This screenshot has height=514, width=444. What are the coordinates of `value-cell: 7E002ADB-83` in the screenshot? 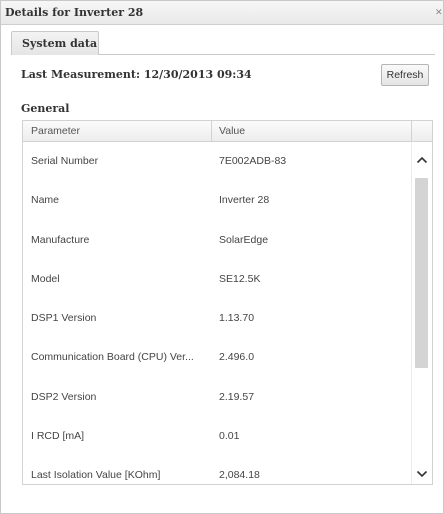 It's located at (253, 161).